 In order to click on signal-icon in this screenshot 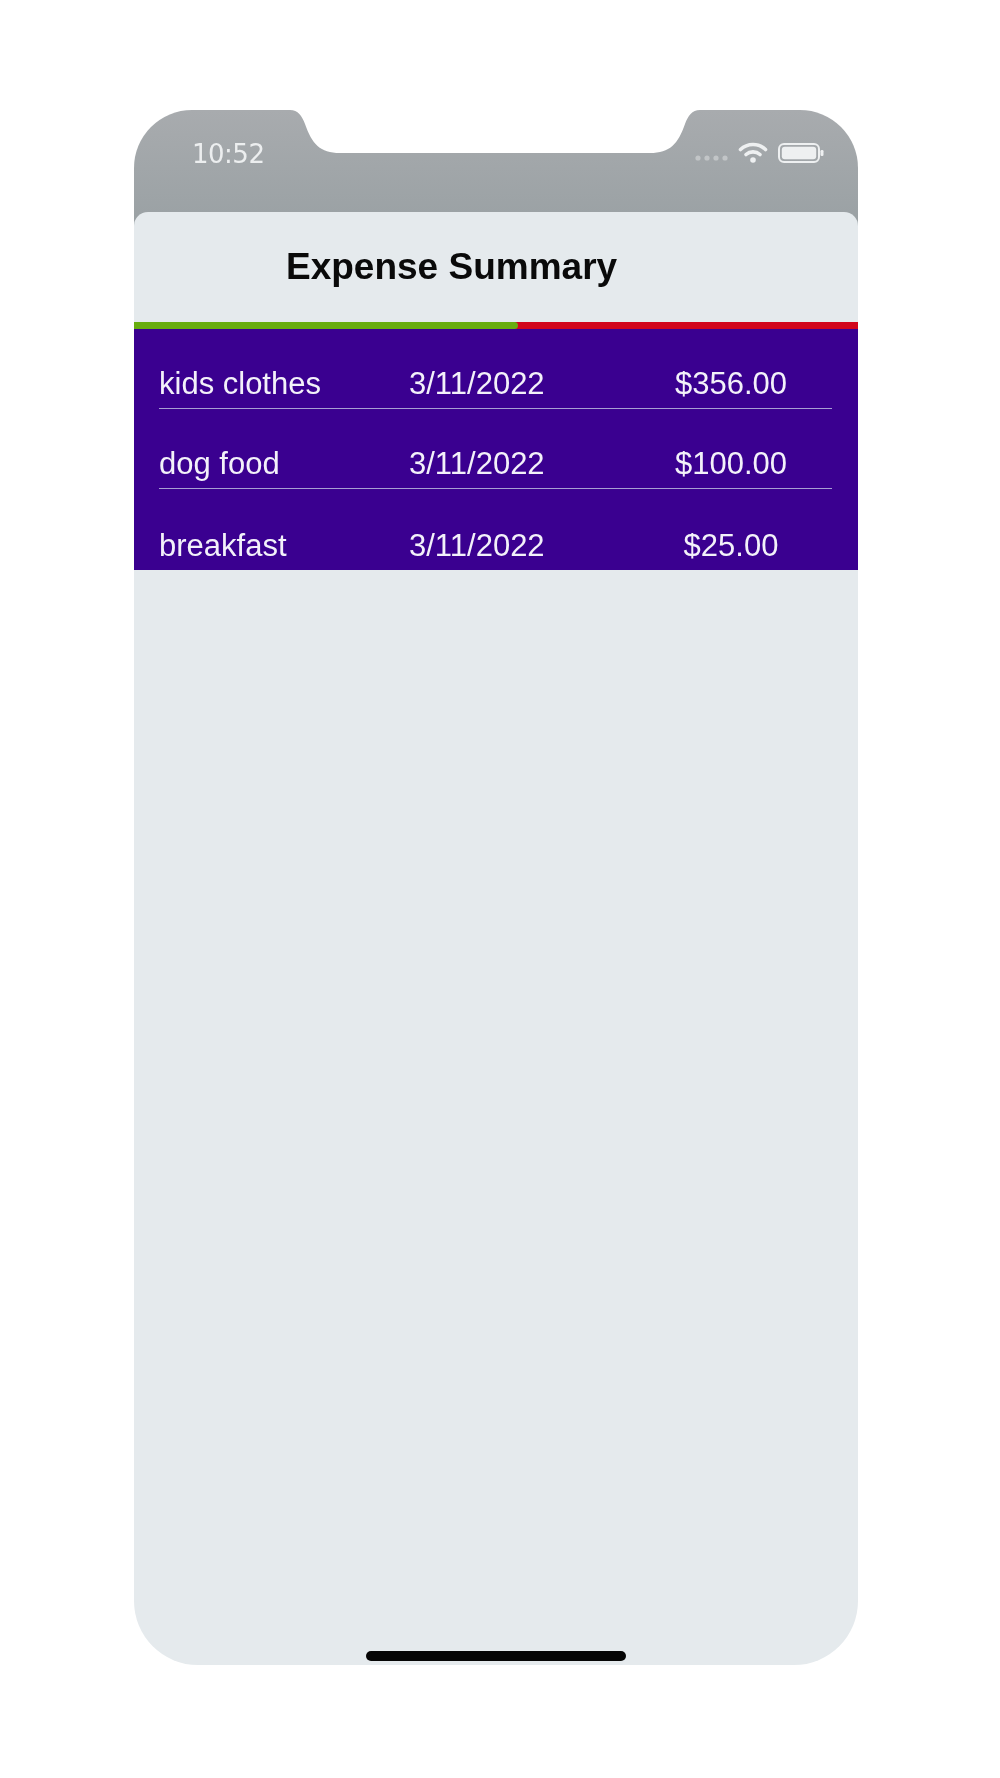, I will do `click(711, 158)`.